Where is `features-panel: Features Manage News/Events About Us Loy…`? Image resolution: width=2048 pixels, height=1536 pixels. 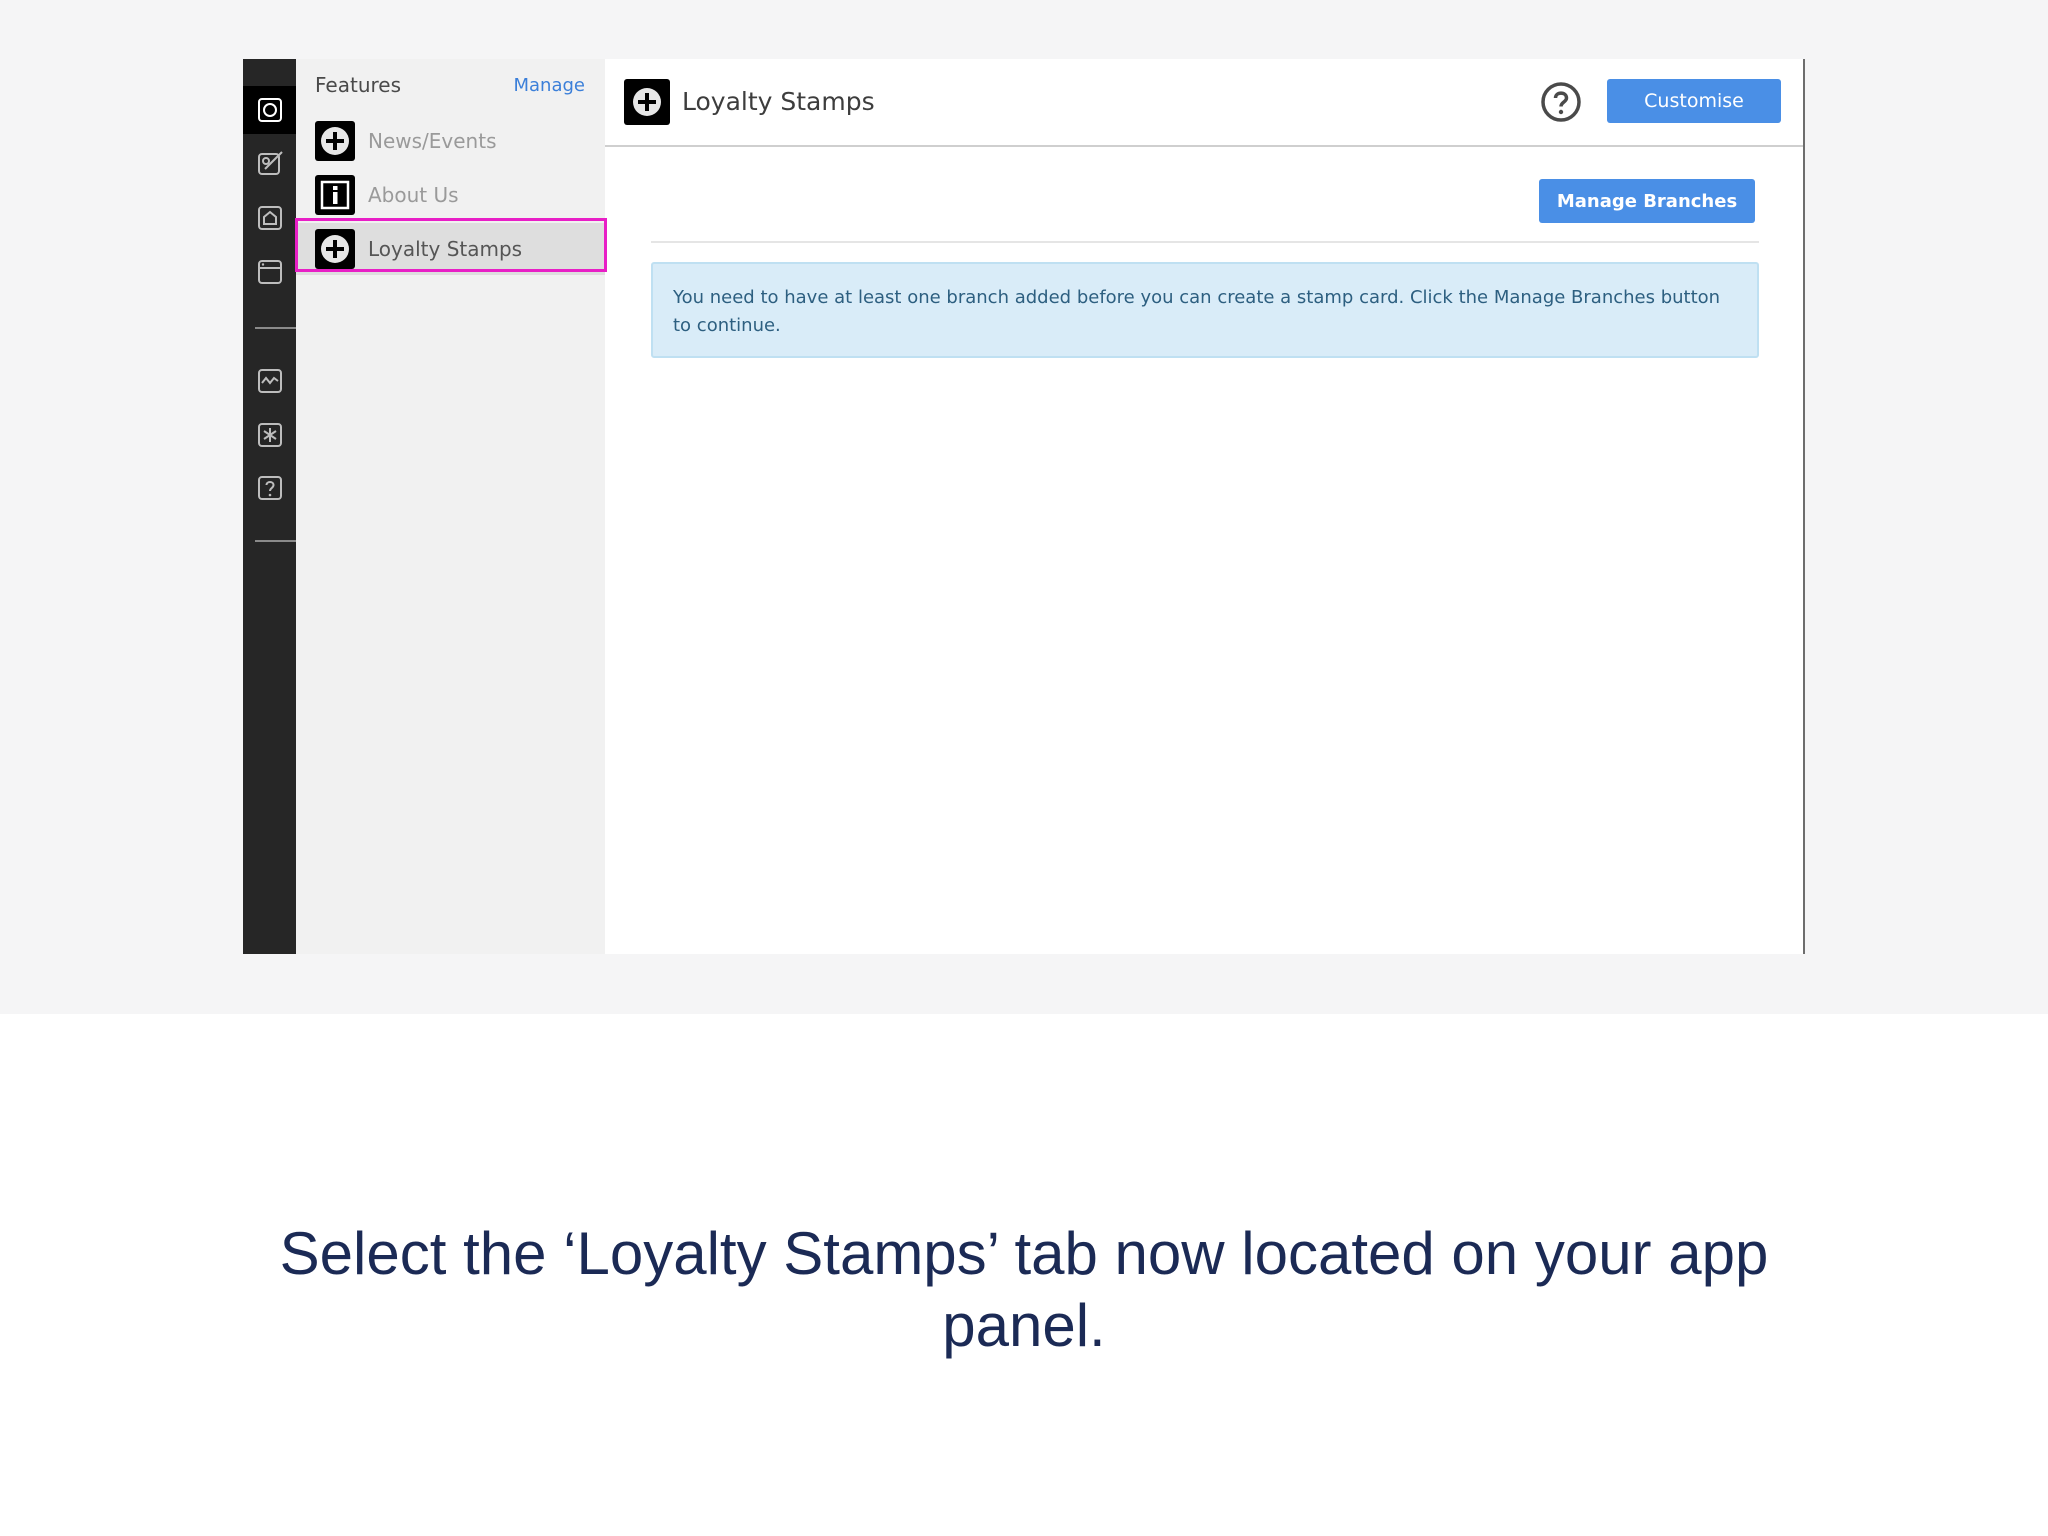 features-panel: Features Manage News/Events About Us Loy… is located at coordinates (450, 506).